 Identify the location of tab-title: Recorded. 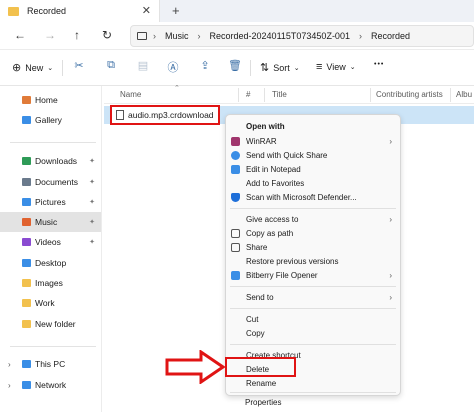
(47, 11).